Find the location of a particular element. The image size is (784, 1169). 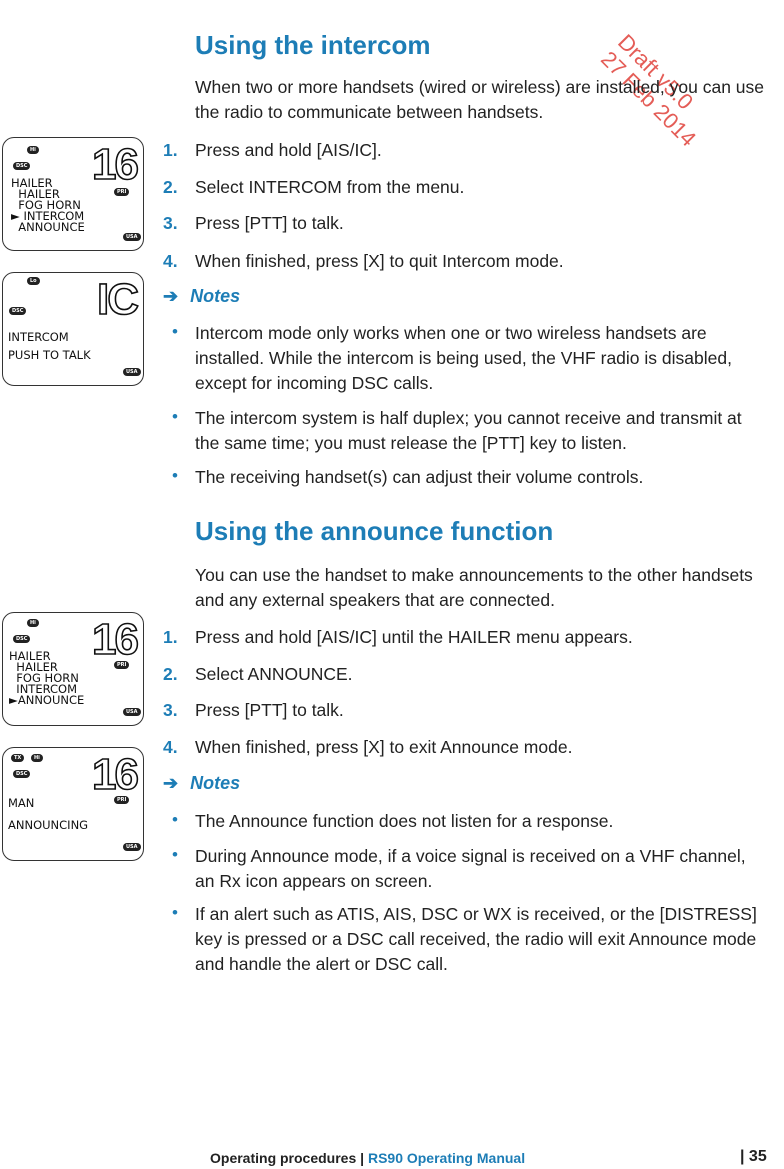

lcd-screen-intercom: Lo DSC IC USA INTERCOM PUSH TO TALK is located at coordinates (73, 329).